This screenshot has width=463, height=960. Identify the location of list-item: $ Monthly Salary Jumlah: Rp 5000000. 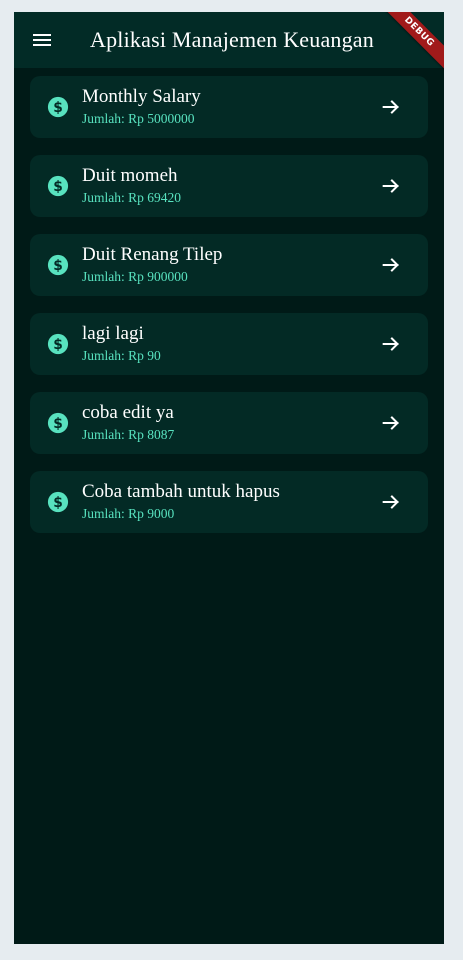
(229, 107).